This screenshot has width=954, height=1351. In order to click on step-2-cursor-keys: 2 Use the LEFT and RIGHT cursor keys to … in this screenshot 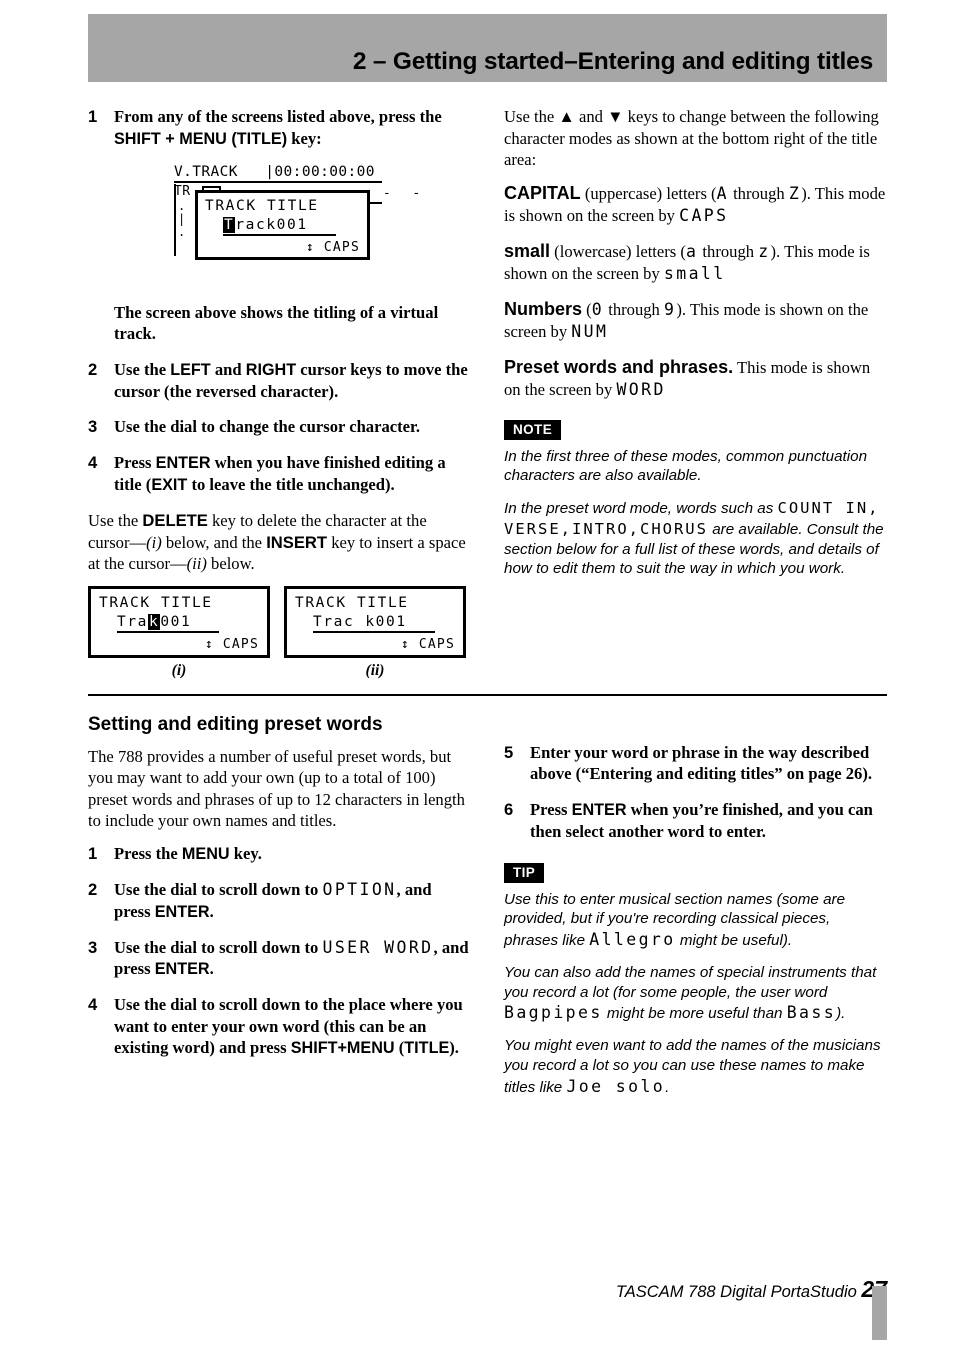, I will do `click(279, 381)`.